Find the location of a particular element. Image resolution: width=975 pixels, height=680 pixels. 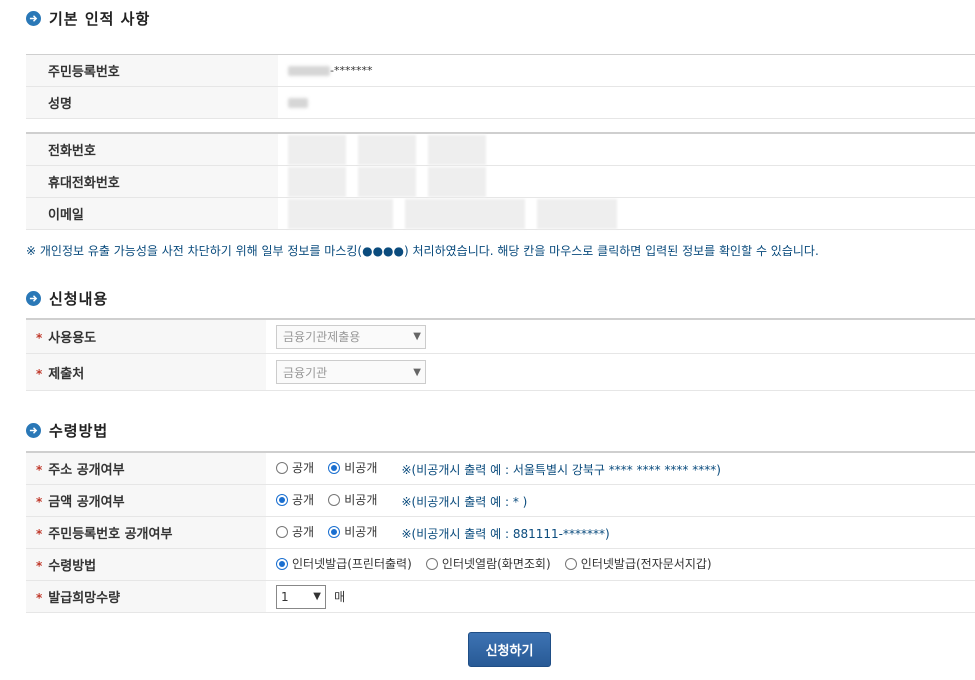

amount-label: * 금액 공개여부 is located at coordinates (146, 500).